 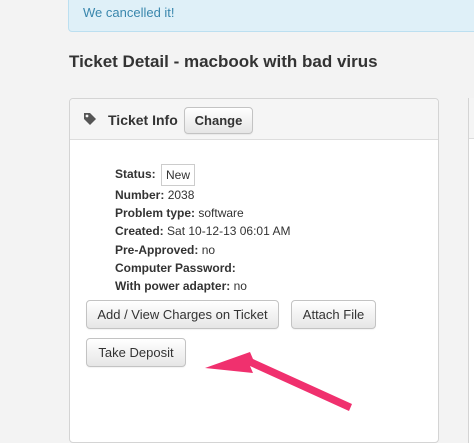 I want to click on created-label: Created:, so click(x=139, y=231).